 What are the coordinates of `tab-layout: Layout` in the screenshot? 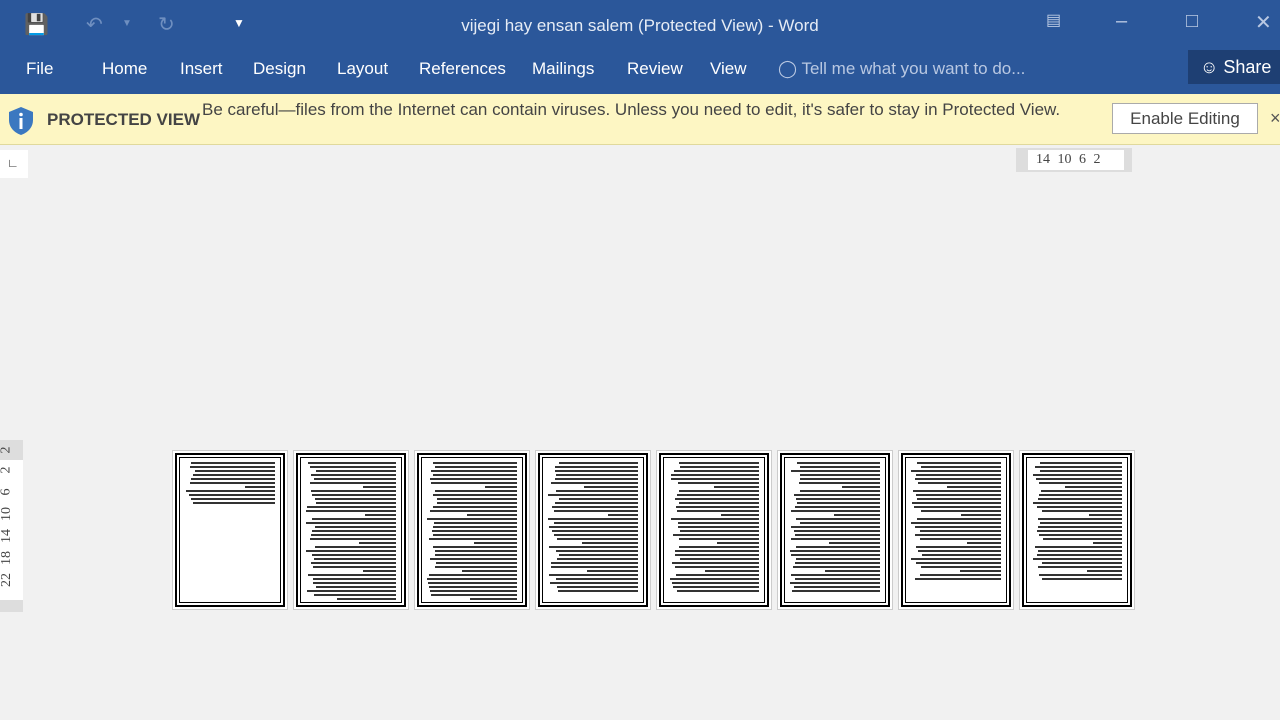 It's located at (362, 69).